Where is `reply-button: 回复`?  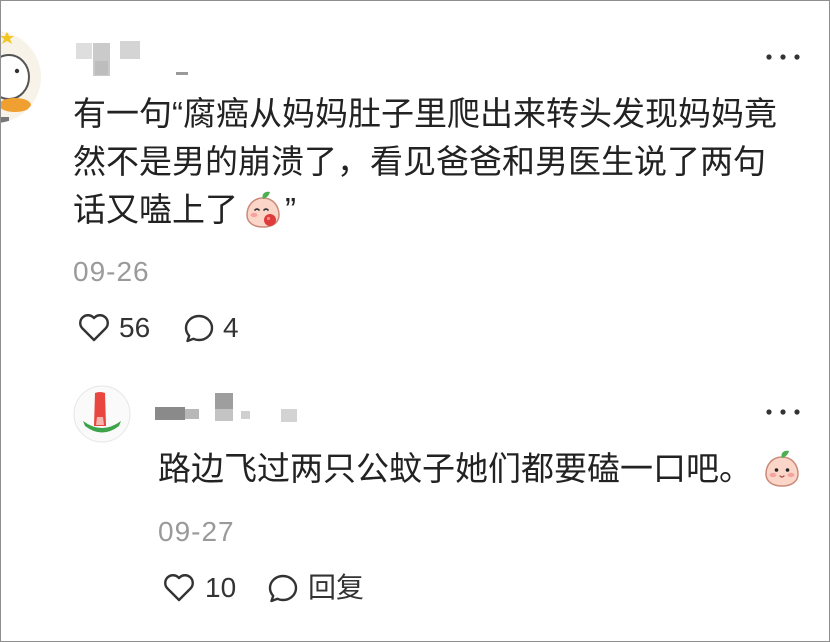
reply-button: 回复 is located at coordinates (315, 588).